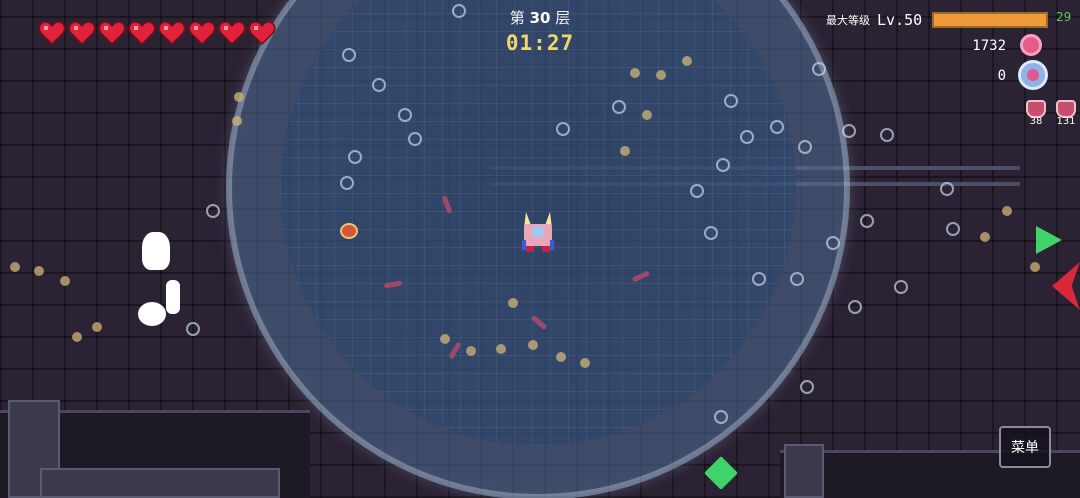 The height and width of the screenshot is (498, 1080). I want to click on floor-prefix: 第, so click(517, 18).